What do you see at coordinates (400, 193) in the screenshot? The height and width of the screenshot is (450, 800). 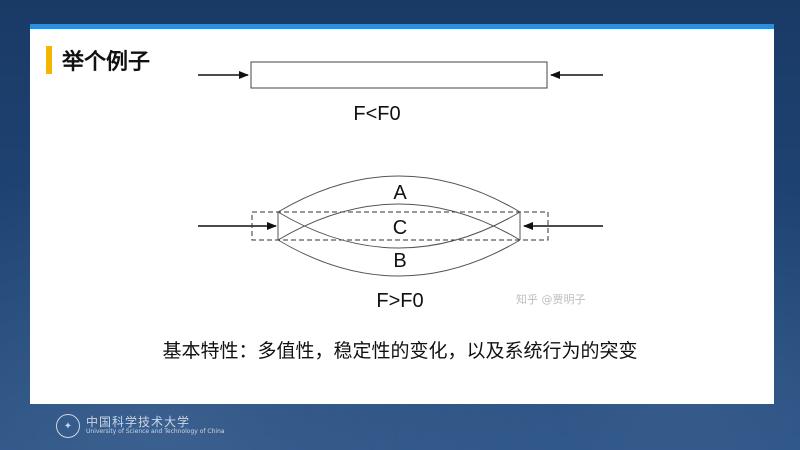 I see `label-a: A` at bounding box center [400, 193].